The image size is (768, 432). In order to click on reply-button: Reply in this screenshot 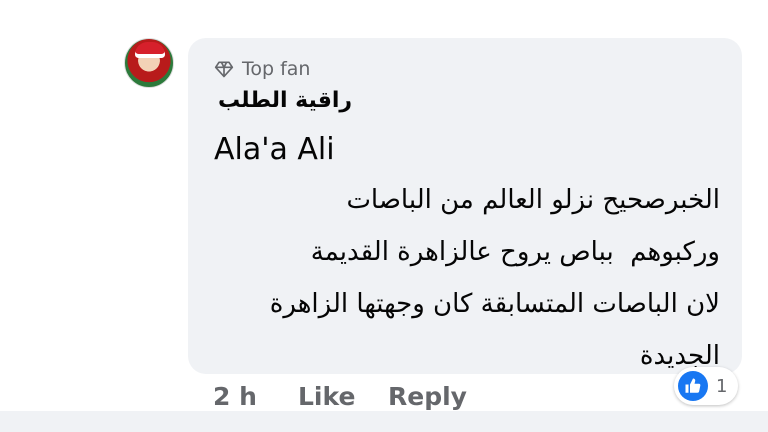, I will do `click(427, 396)`.